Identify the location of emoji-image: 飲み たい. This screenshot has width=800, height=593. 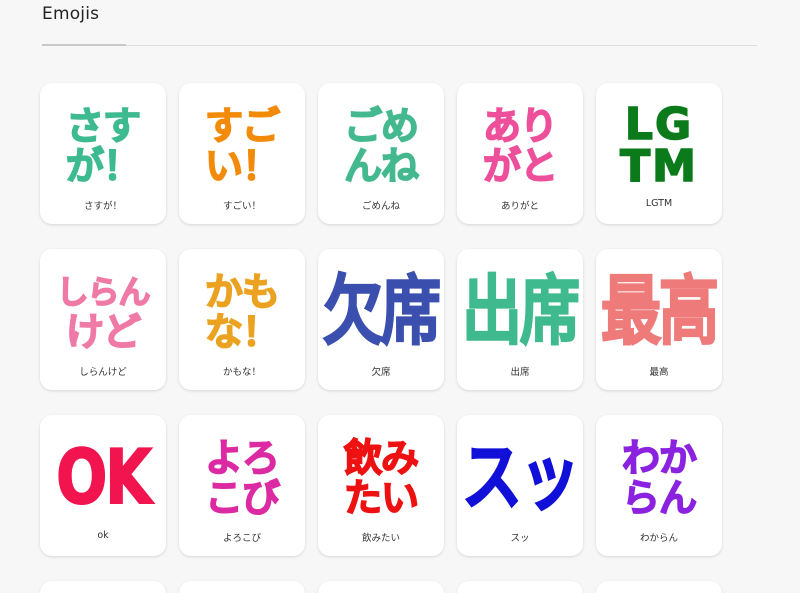
(381, 478).